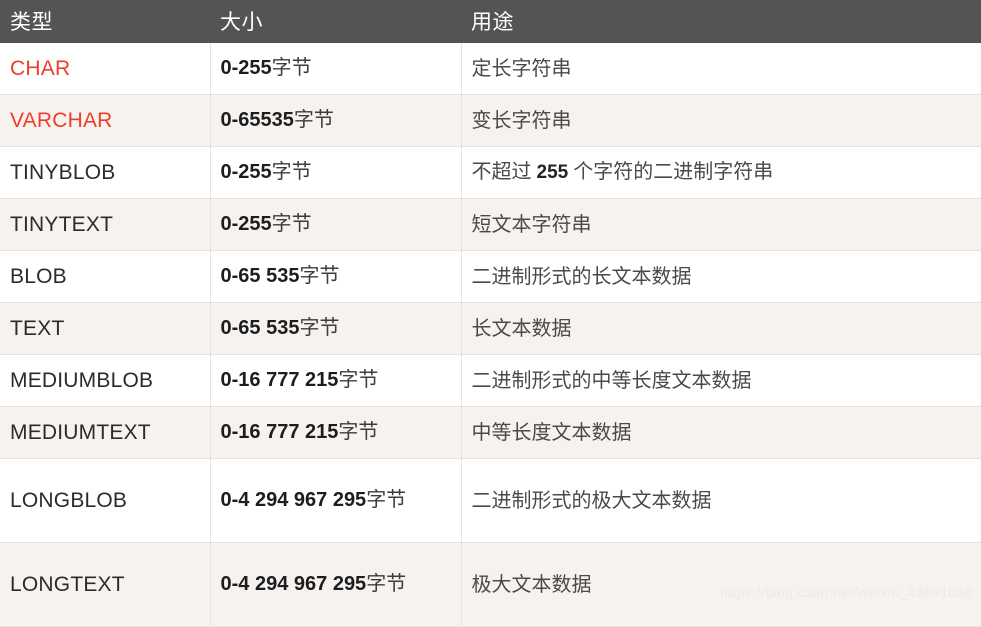  Describe the element at coordinates (105, 120) in the screenshot. I see `cell-data-type: VARCHAR` at that location.